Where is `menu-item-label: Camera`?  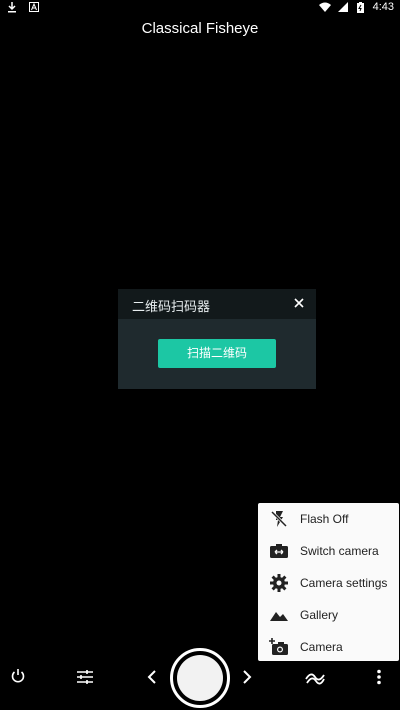
menu-item-label: Camera is located at coordinates (321, 647).